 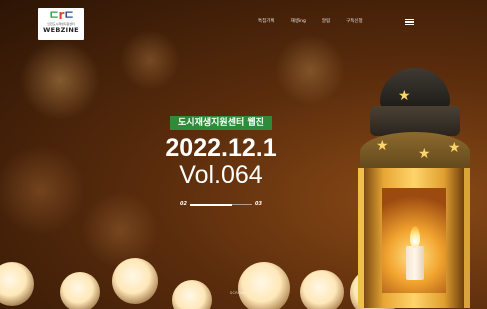 I want to click on nav-item-regeneration: 재생ing, so click(x=298, y=21).